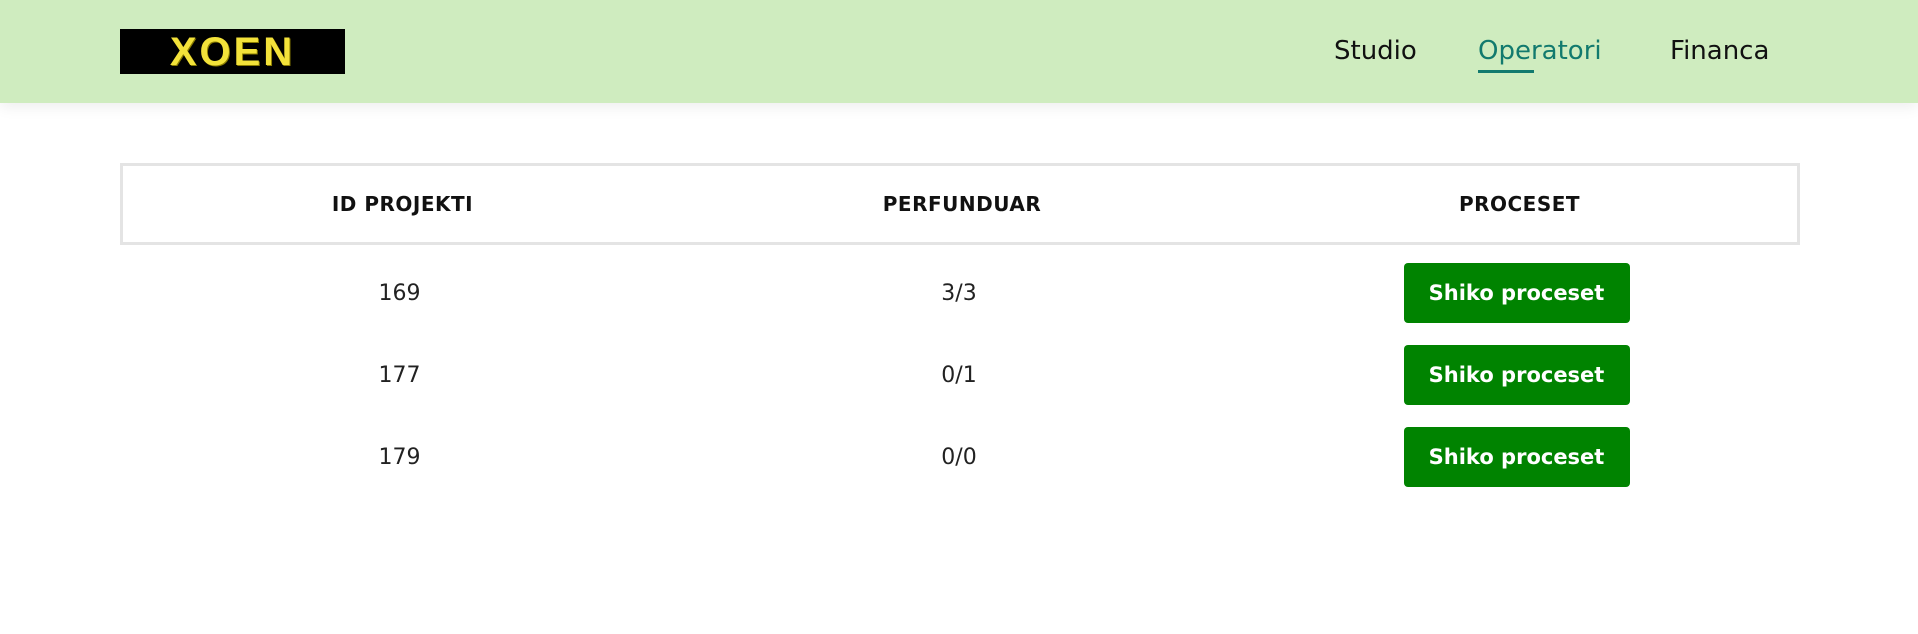  What do you see at coordinates (1519, 204) in the screenshot?
I see `column-header-processes: PROCESET` at bounding box center [1519, 204].